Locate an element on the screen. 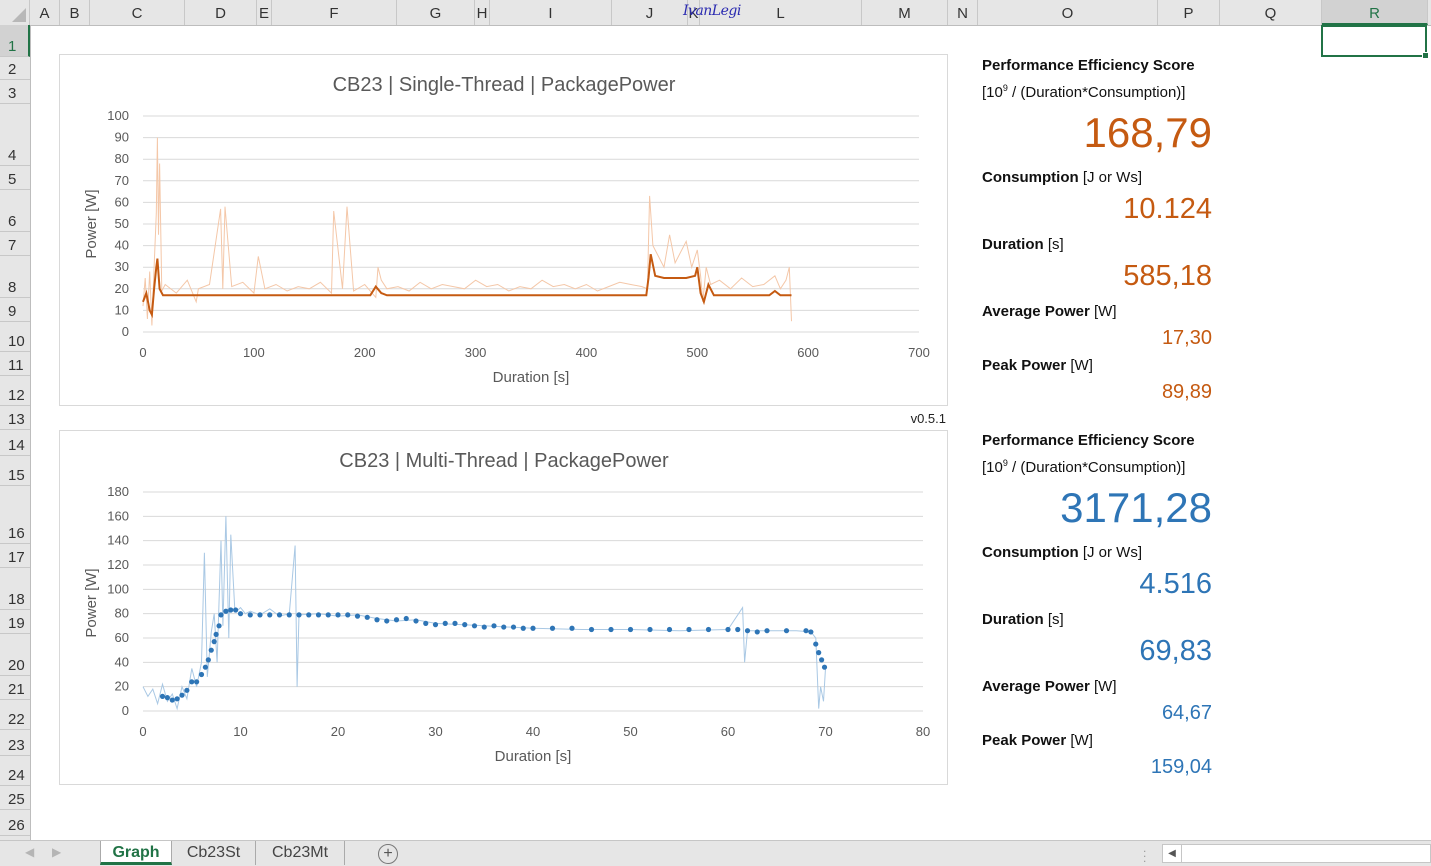 The image size is (1431, 866). row-header-6: 6 is located at coordinates (15, 211).